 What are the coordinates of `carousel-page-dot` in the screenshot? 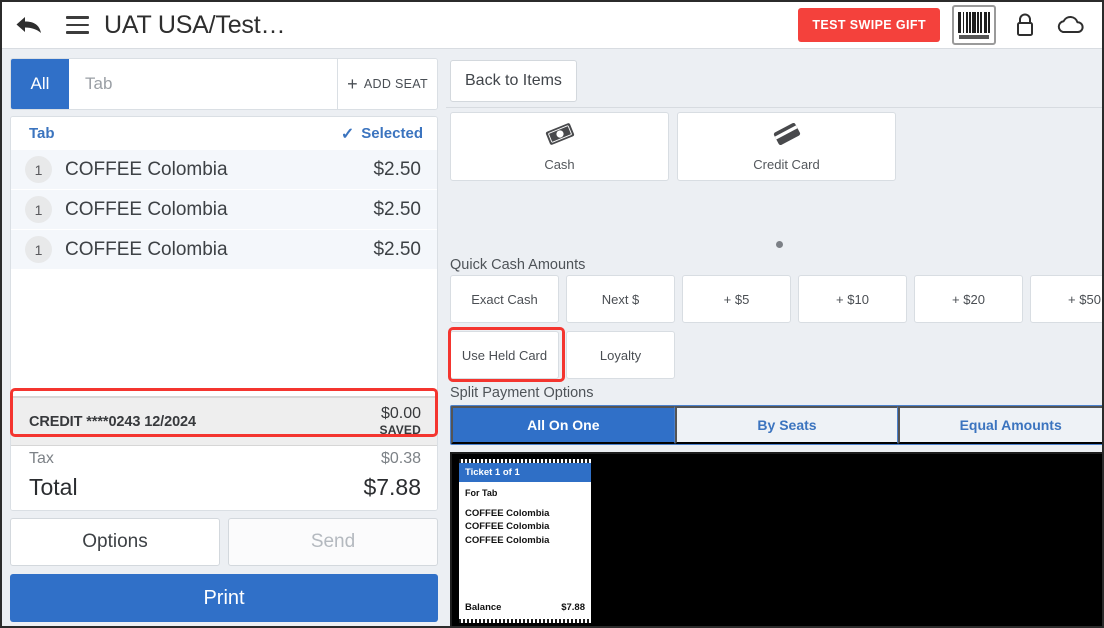 It's located at (779, 244).